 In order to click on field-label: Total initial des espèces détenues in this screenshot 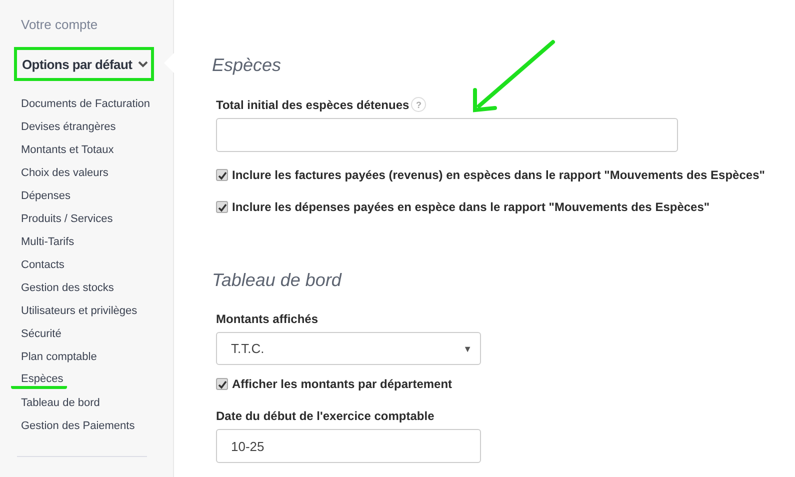, I will do `click(313, 105)`.